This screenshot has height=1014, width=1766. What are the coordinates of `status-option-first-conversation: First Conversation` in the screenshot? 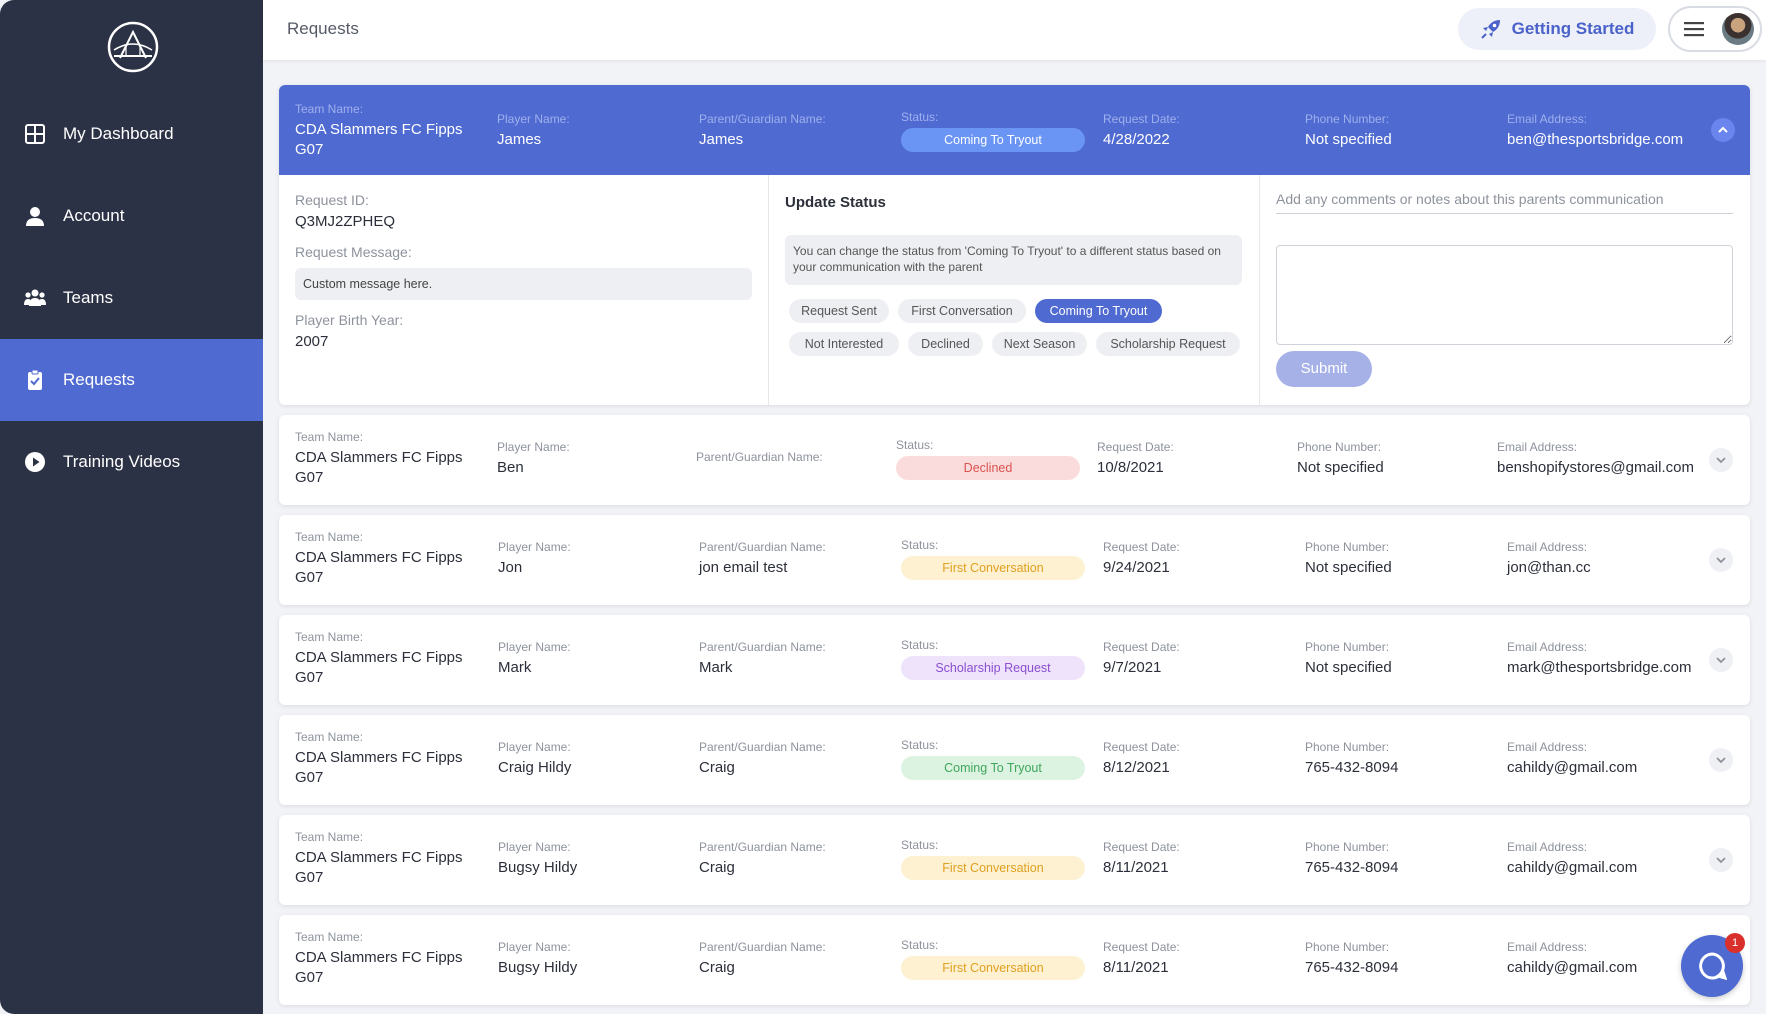 It's located at (962, 311).